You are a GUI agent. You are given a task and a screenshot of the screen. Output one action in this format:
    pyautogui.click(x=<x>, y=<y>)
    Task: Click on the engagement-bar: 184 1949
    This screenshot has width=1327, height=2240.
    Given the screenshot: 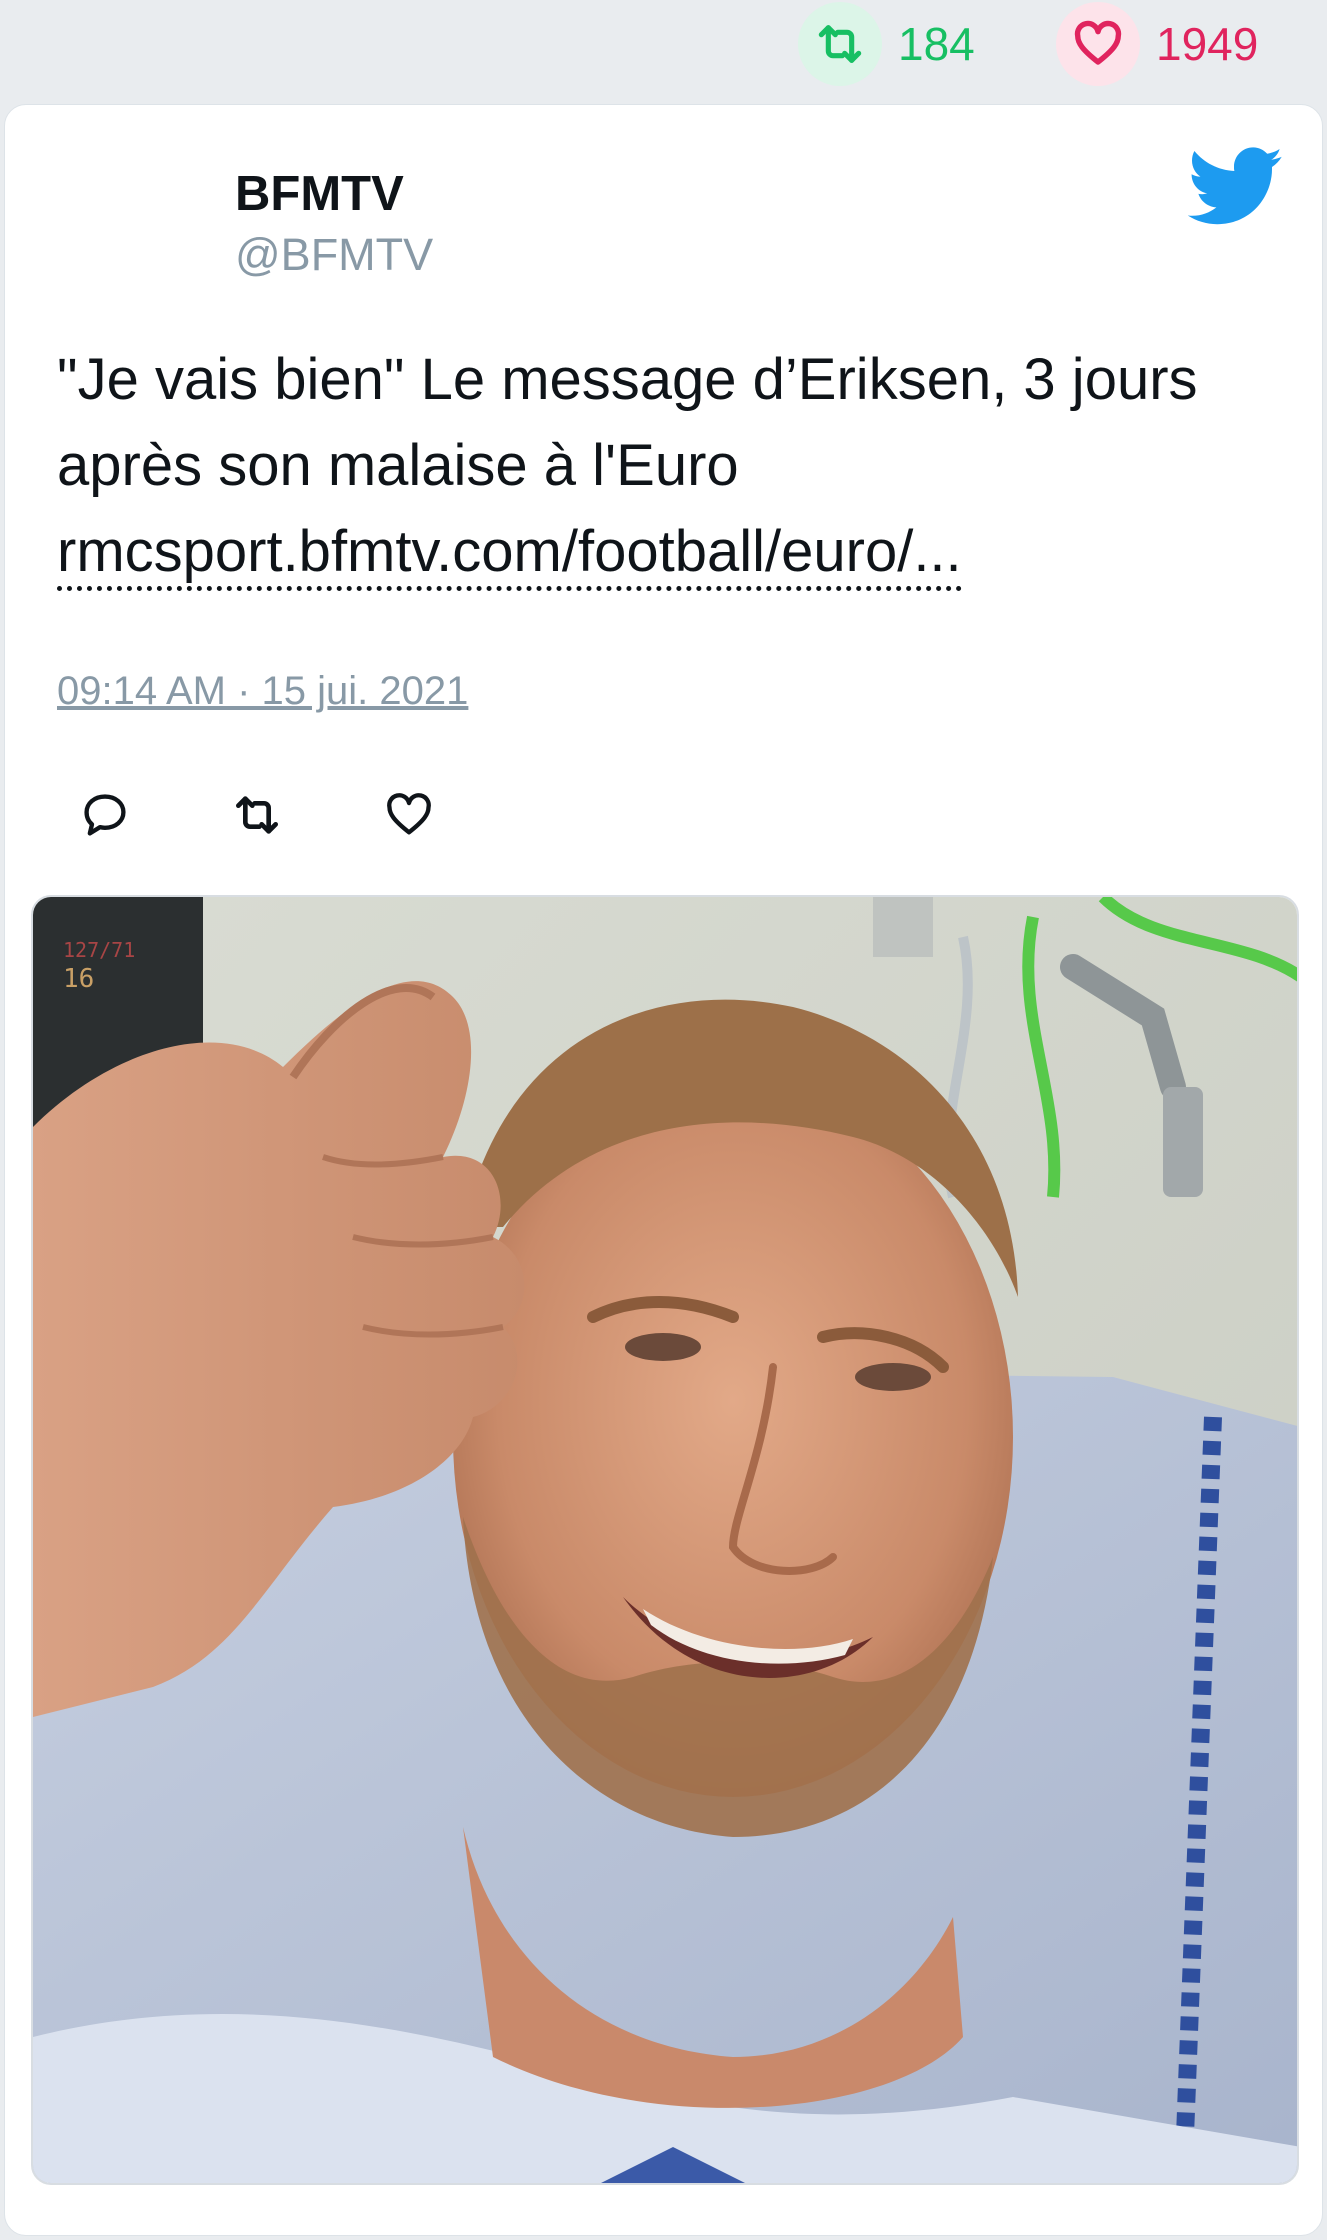 What is the action you would take?
    pyautogui.click(x=663, y=47)
    